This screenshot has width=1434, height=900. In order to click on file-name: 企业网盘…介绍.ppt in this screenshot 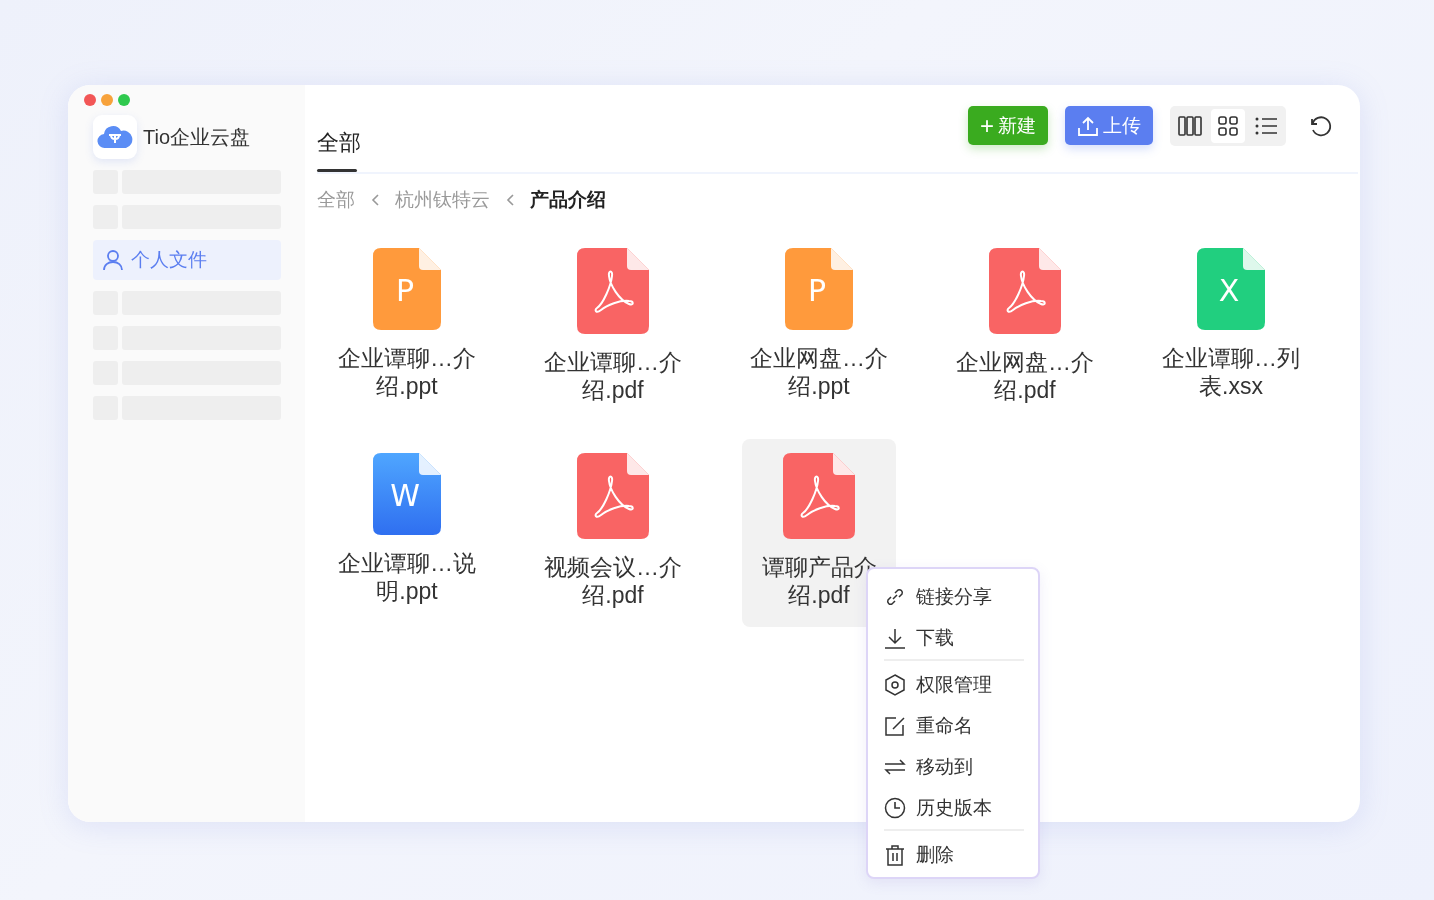, I will do `click(819, 372)`.